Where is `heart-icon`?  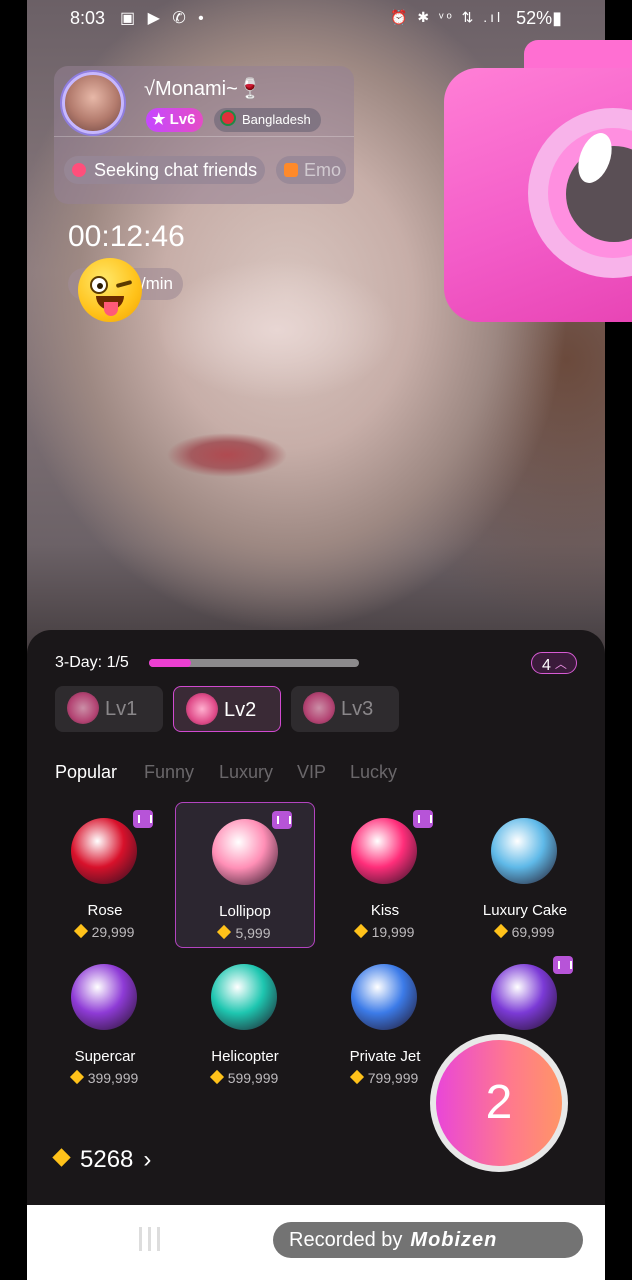 heart-icon is located at coordinates (79, 170).